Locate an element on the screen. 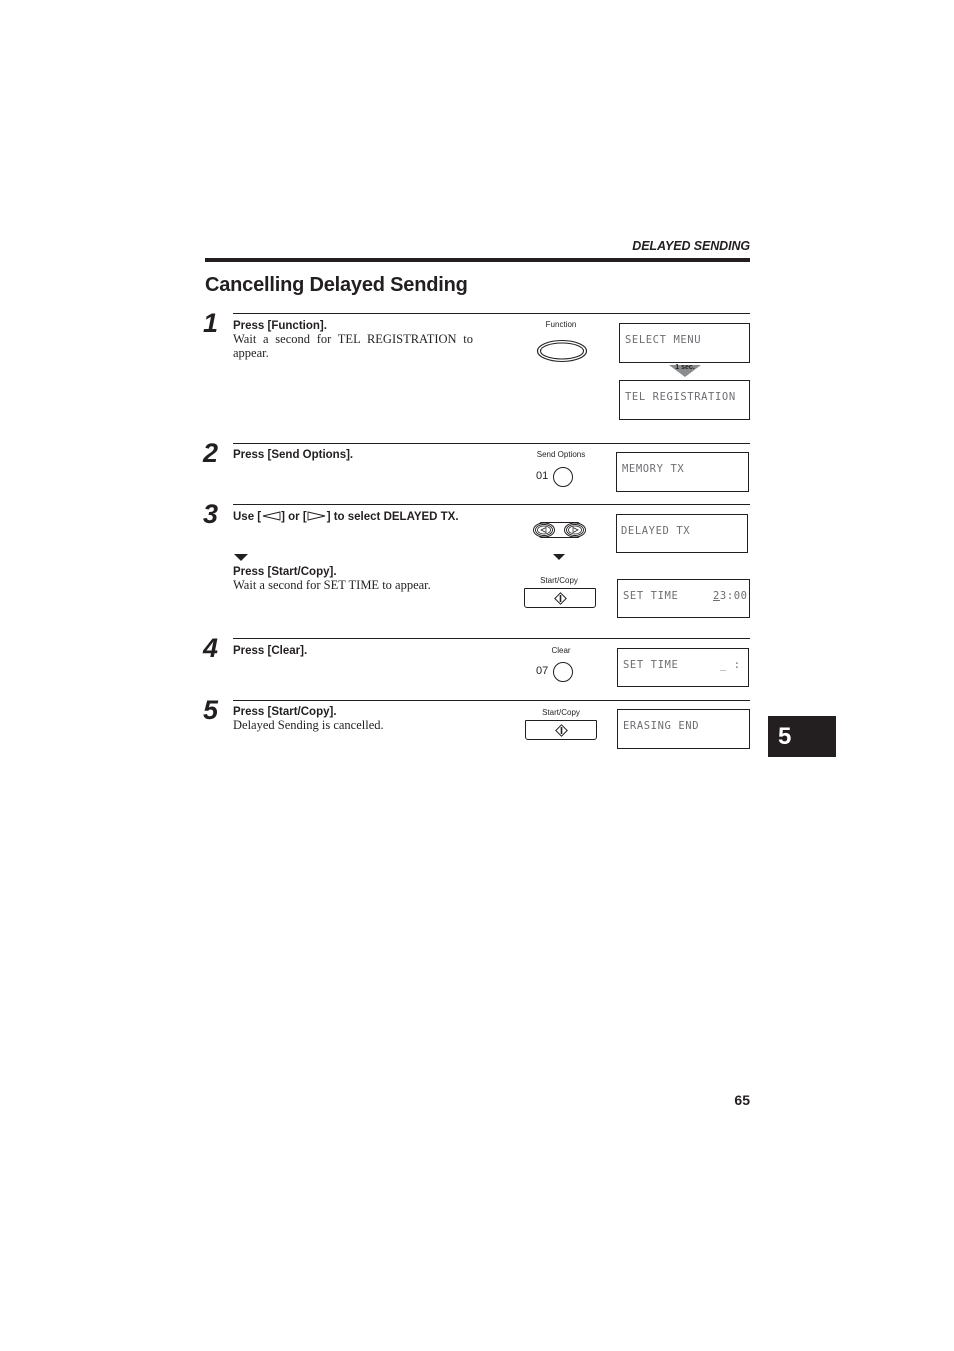 This screenshot has height=1351, width=954. lcd-display-erasing-end: ERASING END is located at coordinates (683, 729).